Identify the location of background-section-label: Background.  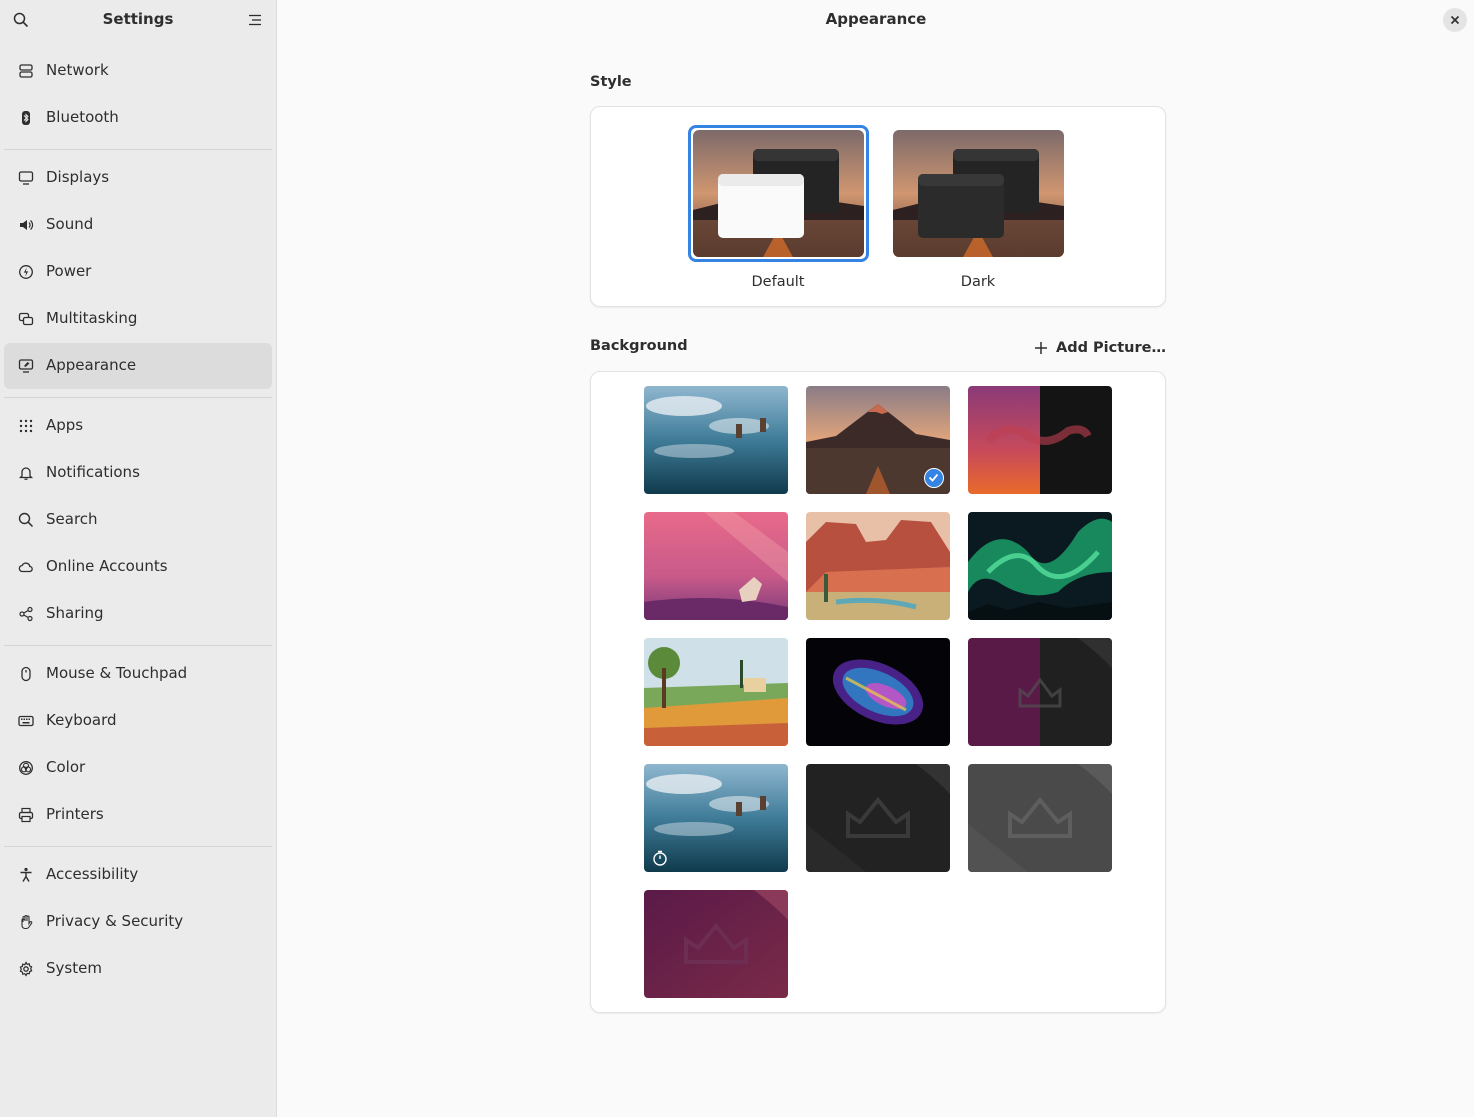
(639, 346).